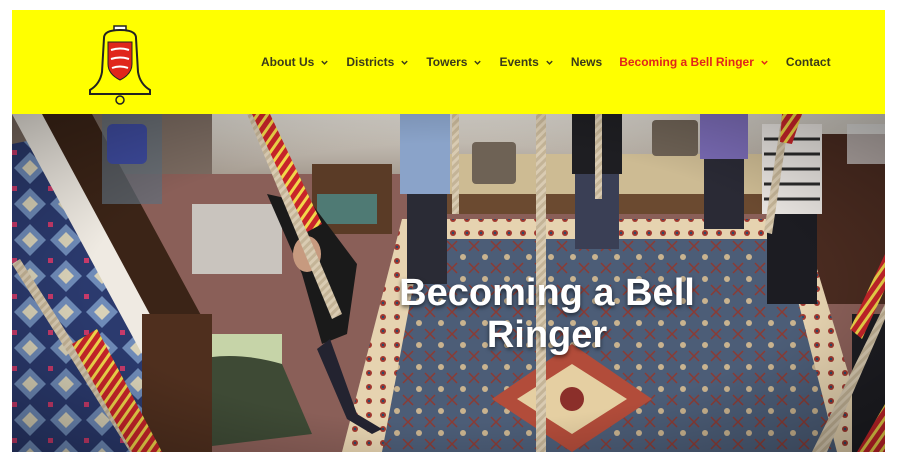 This screenshot has height=452, width=897. Describe the element at coordinates (686, 62) in the screenshot. I see `nav-item-label: Becoming a Bell Ringer` at that location.